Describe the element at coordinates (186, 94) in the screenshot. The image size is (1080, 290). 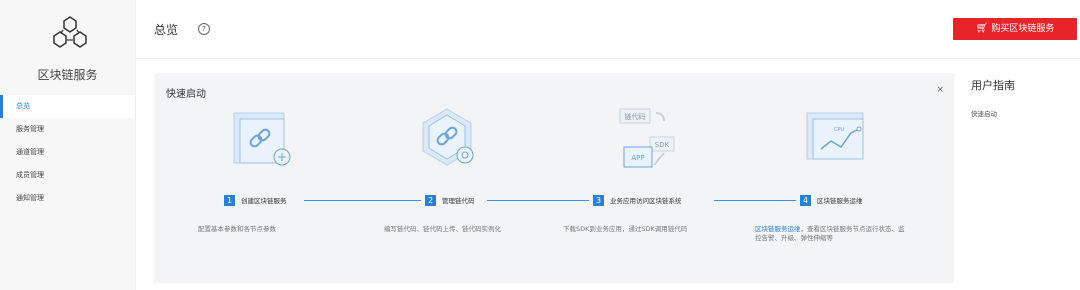
I see `quickstart-title: 快速启动` at that location.